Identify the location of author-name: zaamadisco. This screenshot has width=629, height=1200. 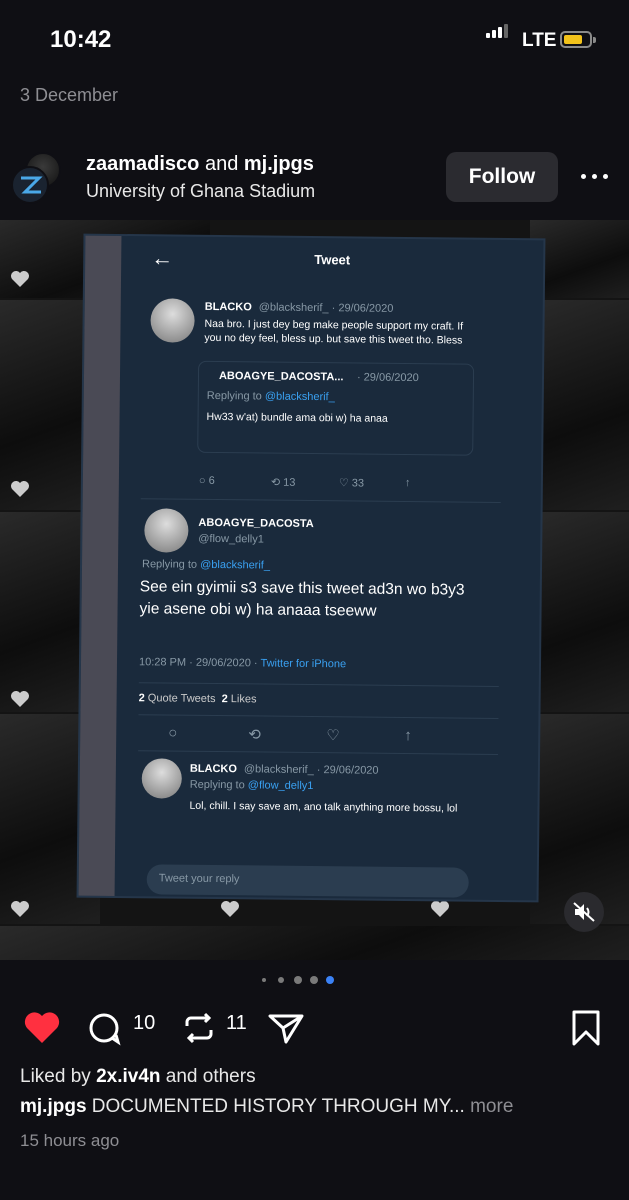
(142, 164).